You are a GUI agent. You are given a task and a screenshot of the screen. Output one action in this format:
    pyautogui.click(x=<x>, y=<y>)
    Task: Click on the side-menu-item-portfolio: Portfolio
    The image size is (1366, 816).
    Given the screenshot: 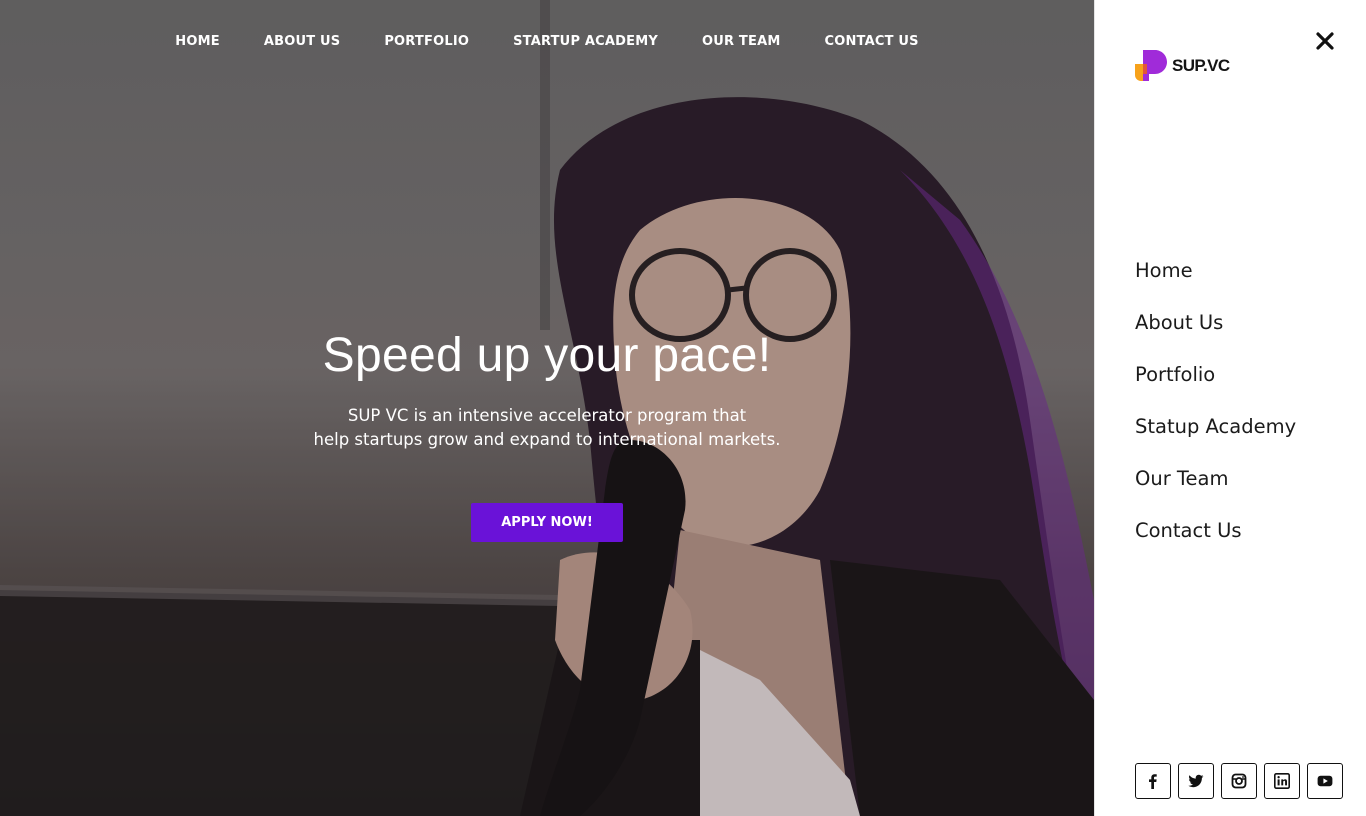 What is the action you would take?
    pyautogui.click(x=1215, y=384)
    